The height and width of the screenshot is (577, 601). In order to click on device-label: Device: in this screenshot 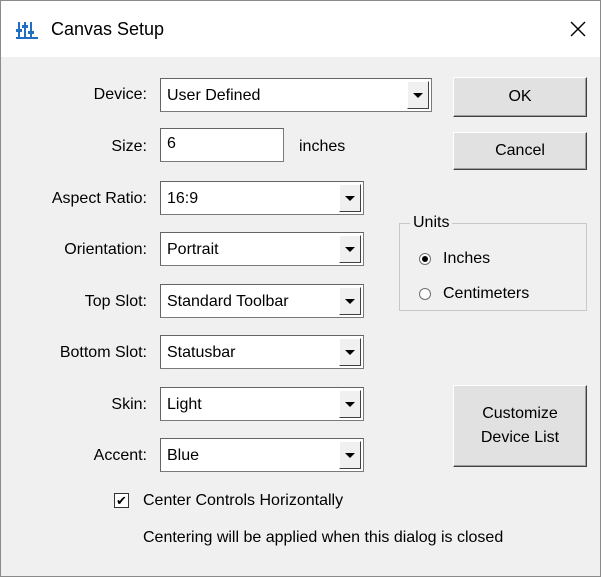, I will do `click(120, 94)`.